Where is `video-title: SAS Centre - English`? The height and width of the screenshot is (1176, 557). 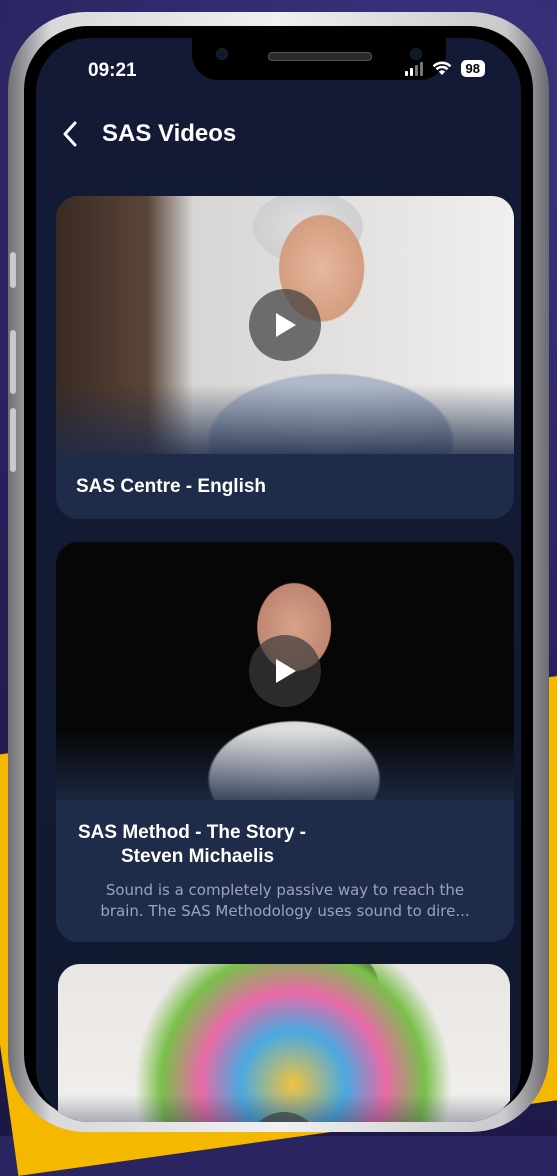
video-title: SAS Centre - English is located at coordinates (171, 486).